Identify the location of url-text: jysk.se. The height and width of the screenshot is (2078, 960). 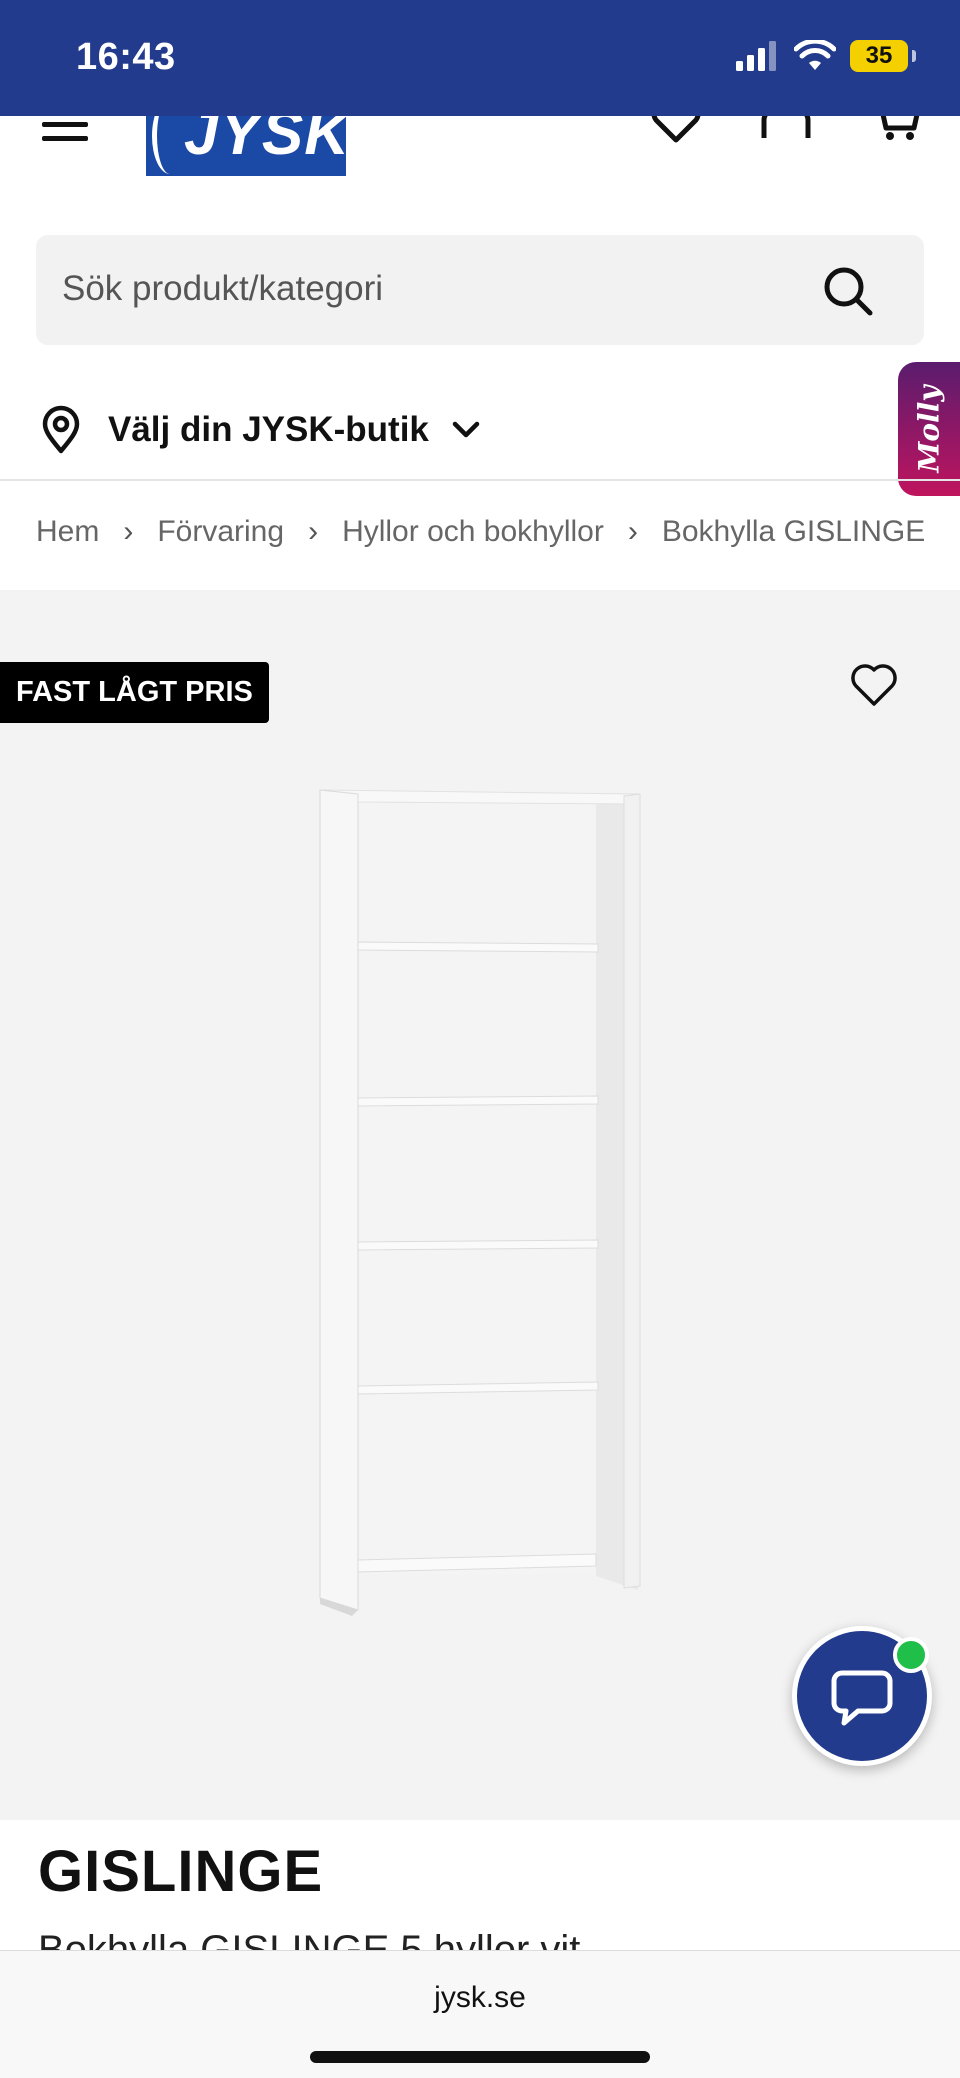
(480, 1997).